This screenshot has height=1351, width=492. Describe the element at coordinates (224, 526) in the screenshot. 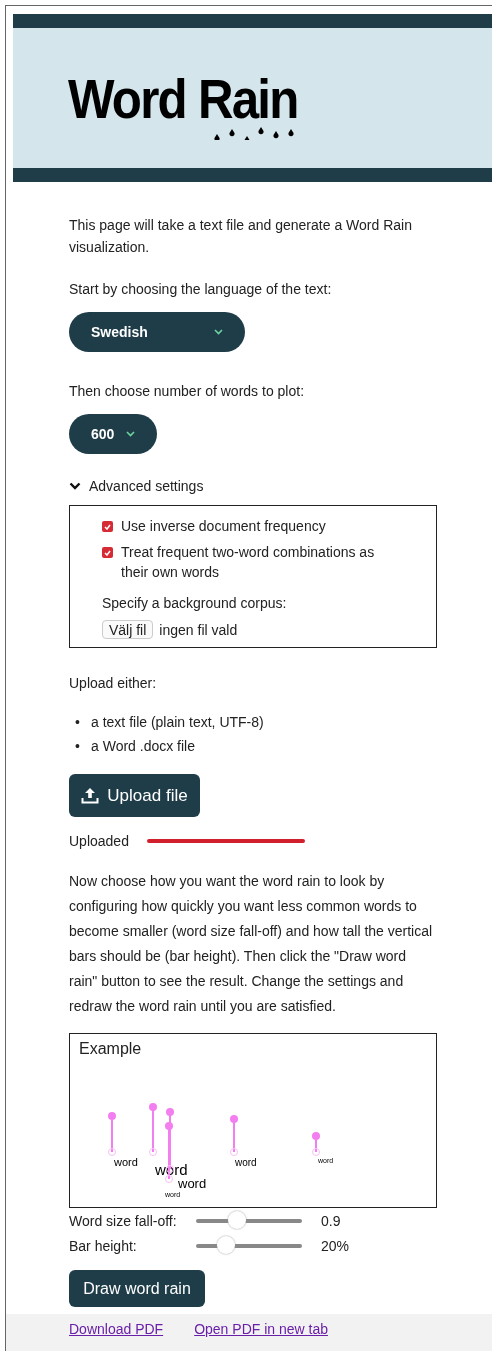

I see `checkbox-label: Use inverse document frequency` at that location.